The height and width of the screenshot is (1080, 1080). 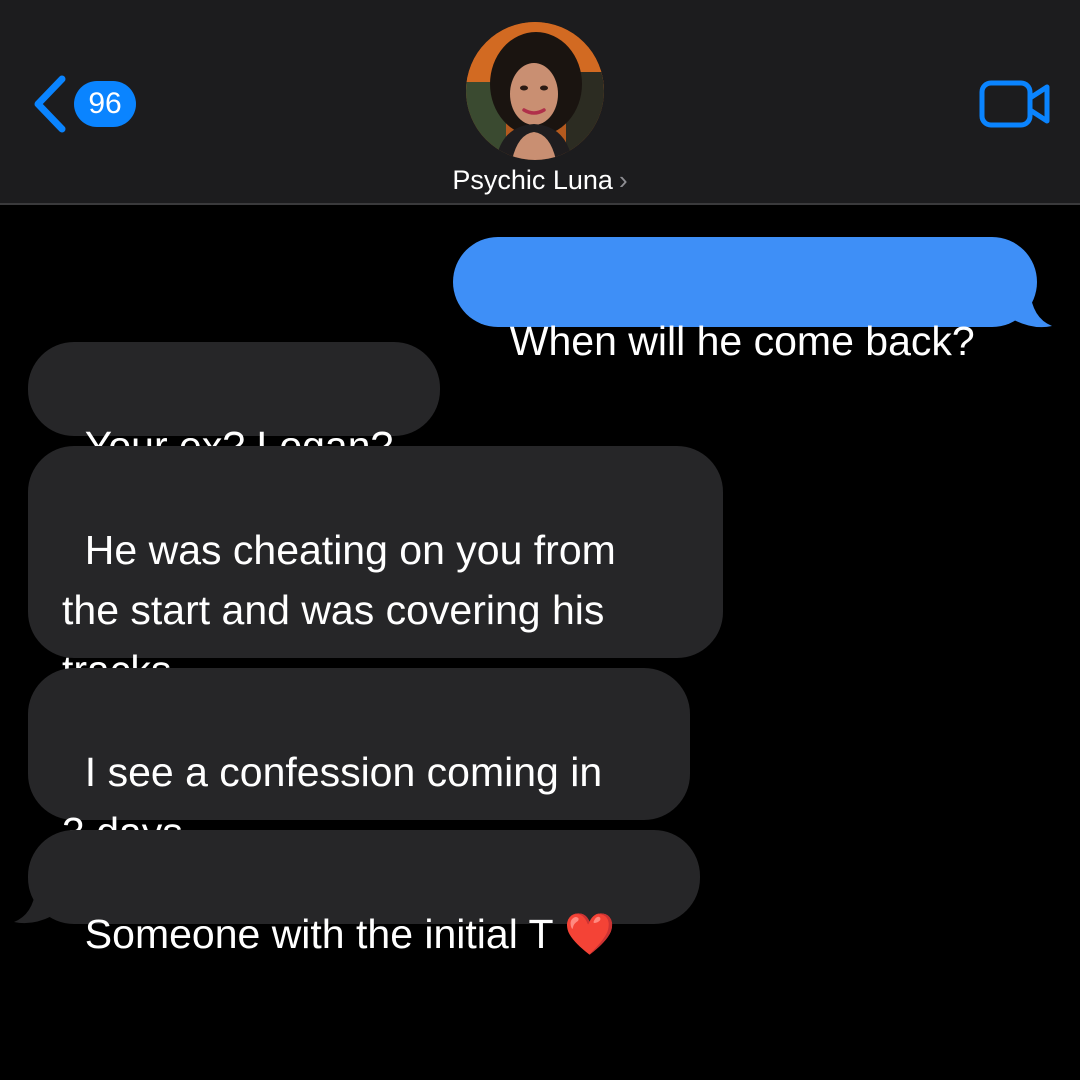 What do you see at coordinates (359, 761) in the screenshot?
I see `message-bubble-received: I see a confession coming in 3 days.` at bounding box center [359, 761].